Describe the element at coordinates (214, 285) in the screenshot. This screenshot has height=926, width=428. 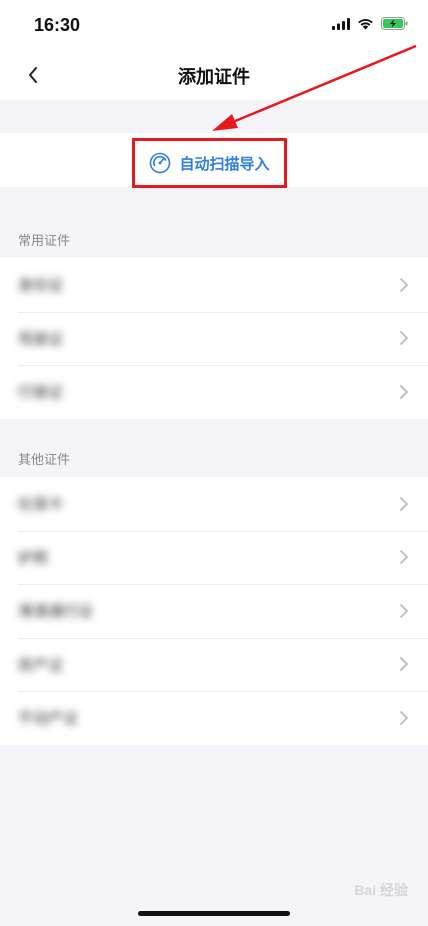
I see `list-item-id-card: 身份证` at that location.